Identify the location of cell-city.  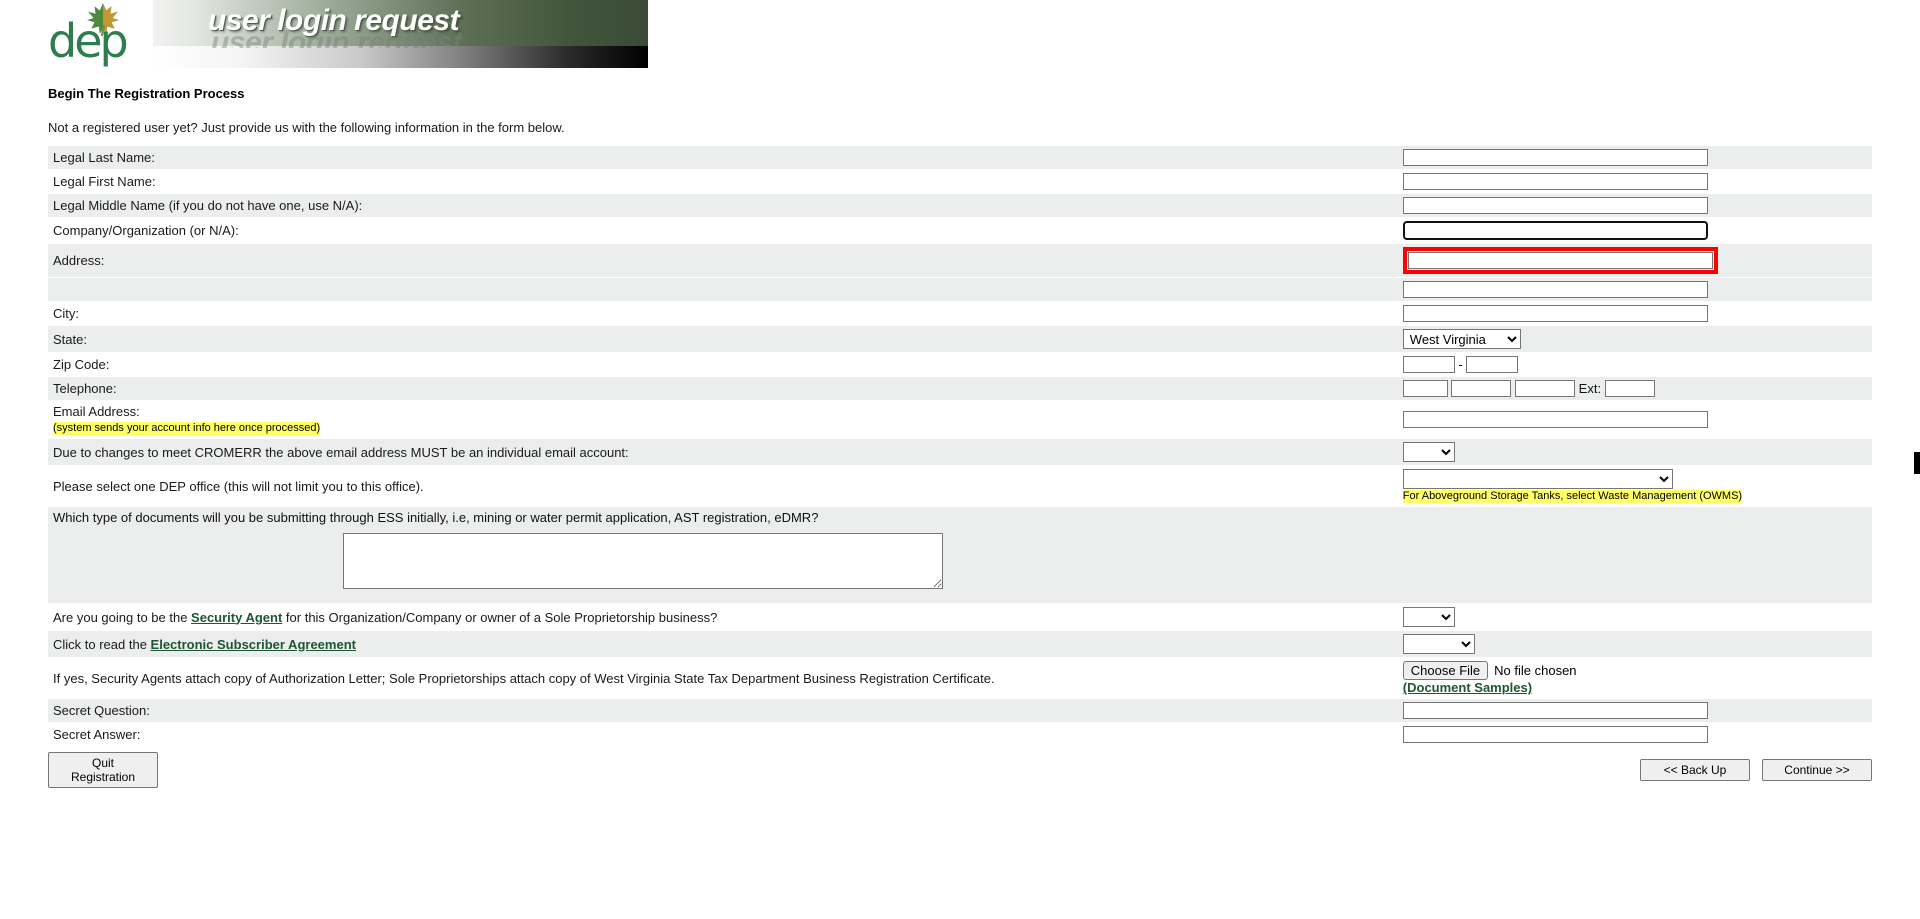
(1636, 313).